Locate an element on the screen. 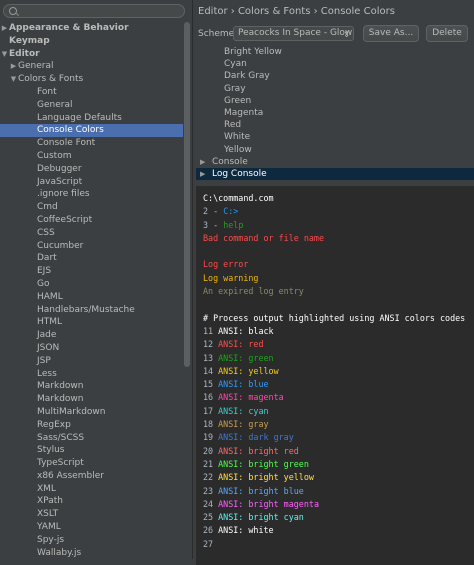 The height and width of the screenshot is (565, 474). tree-item-label: Less is located at coordinates (47, 373).